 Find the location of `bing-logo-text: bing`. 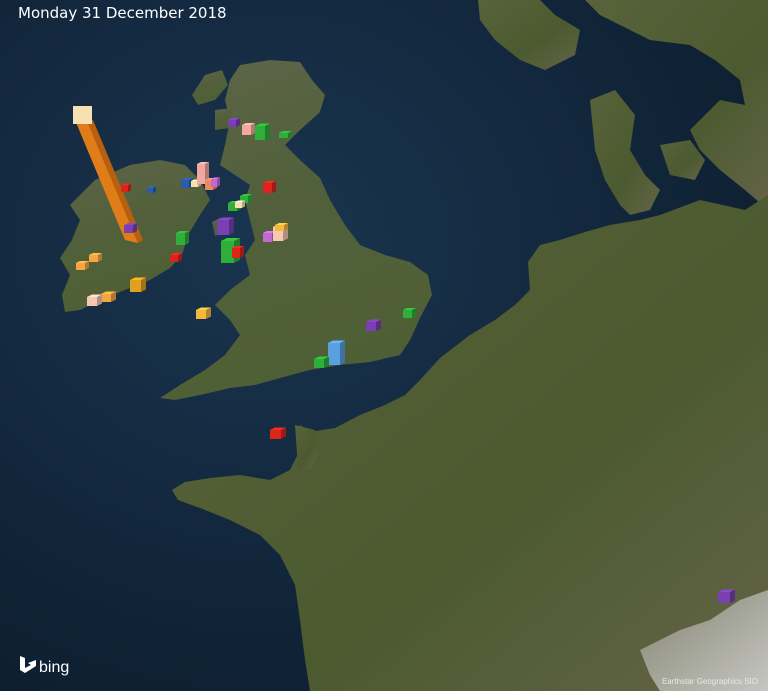

bing-logo-text: bing is located at coordinates (54, 667).